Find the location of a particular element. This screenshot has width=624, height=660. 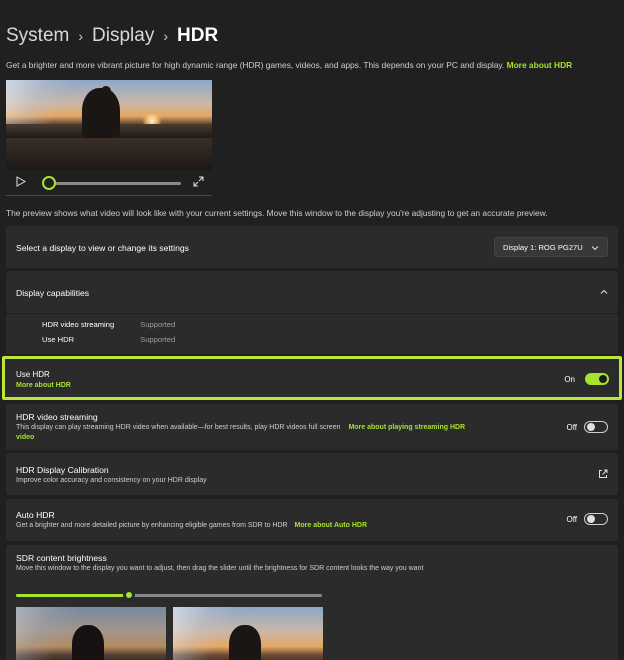

hdr-preview-video-lower is located at coordinates (109, 154).